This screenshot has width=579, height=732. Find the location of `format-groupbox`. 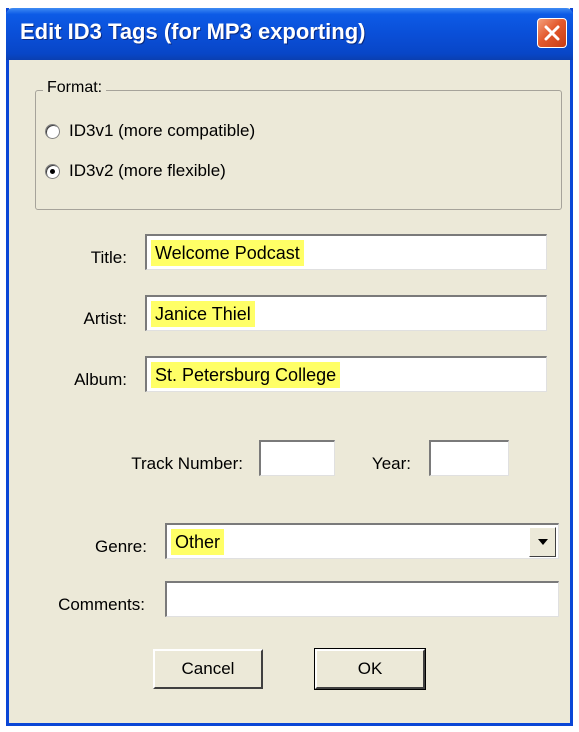

format-groupbox is located at coordinates (298, 150).